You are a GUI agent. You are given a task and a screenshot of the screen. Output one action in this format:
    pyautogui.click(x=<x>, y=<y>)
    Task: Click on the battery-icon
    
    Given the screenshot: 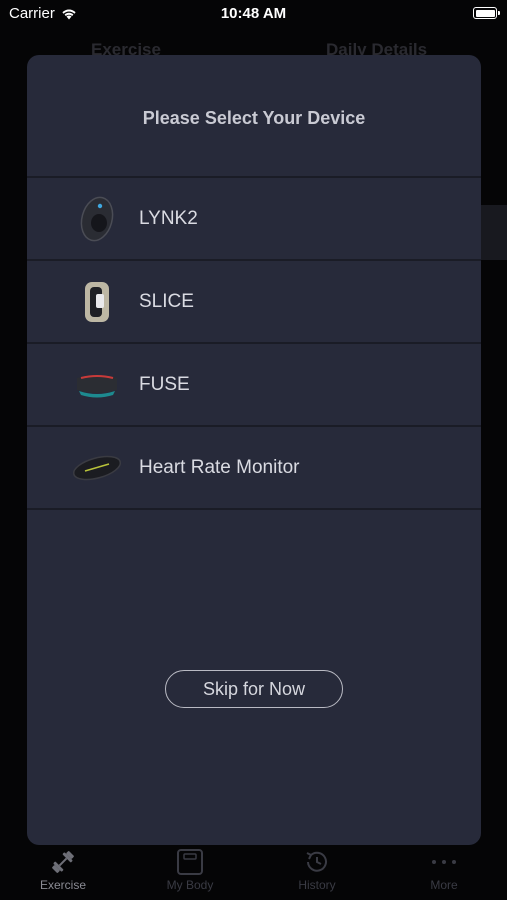 What is the action you would take?
    pyautogui.click(x=486, y=13)
    